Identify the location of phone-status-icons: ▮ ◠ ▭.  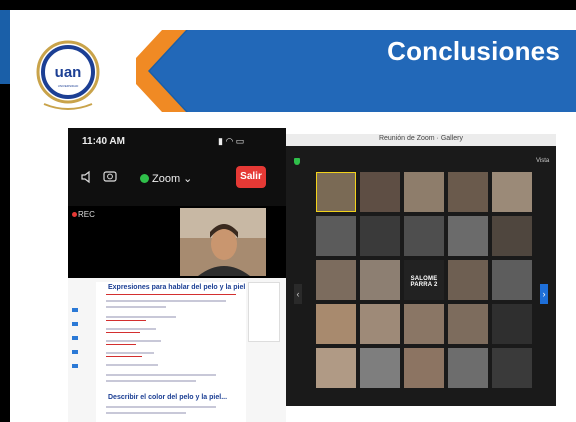
(231, 141).